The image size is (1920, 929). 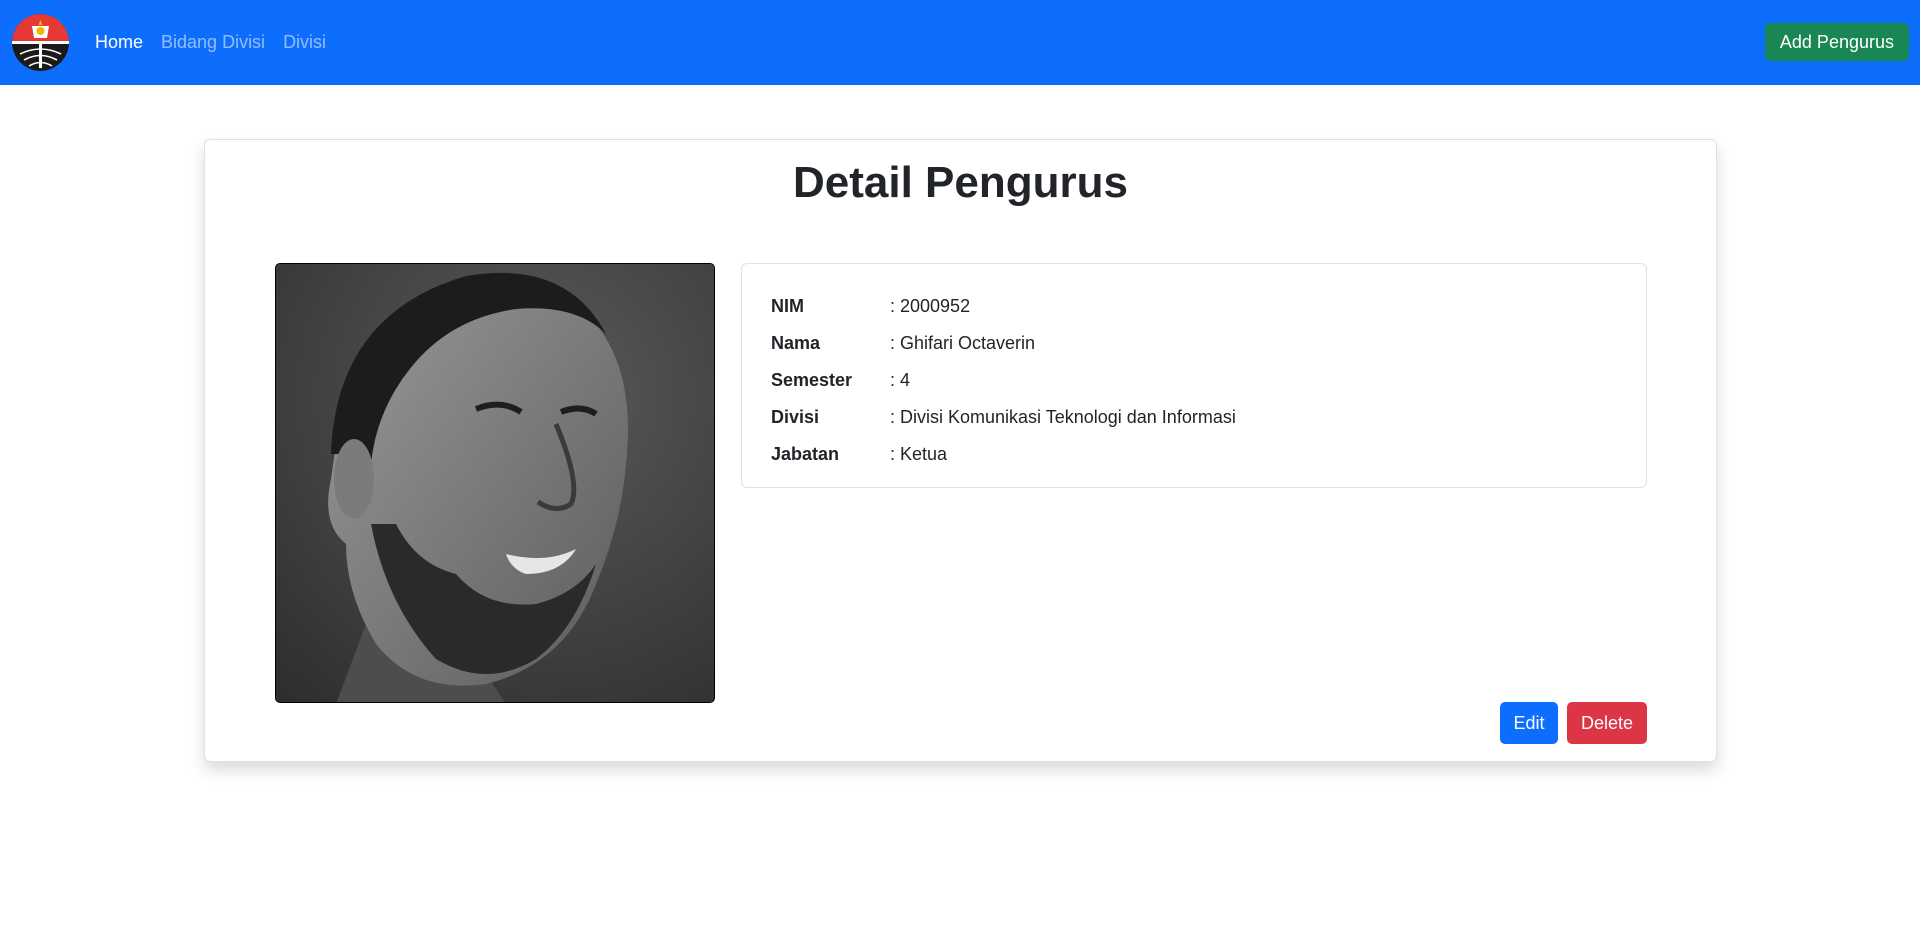 I want to click on profile-photo, so click(x=495, y=483).